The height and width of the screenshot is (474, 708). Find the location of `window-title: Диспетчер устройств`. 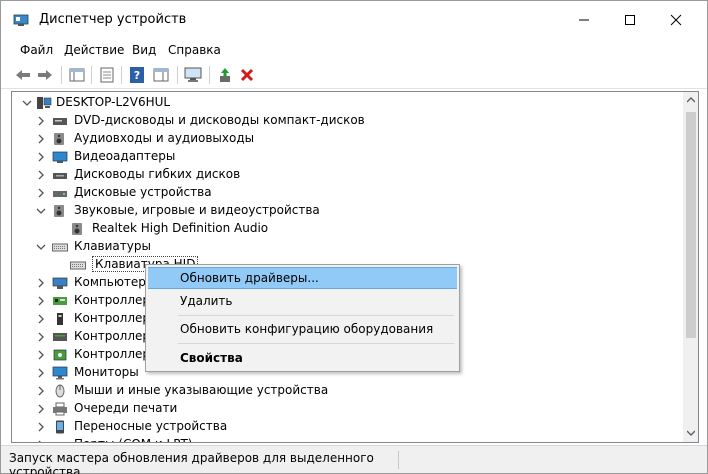

window-title: Диспетчер устройств is located at coordinates (113, 19).